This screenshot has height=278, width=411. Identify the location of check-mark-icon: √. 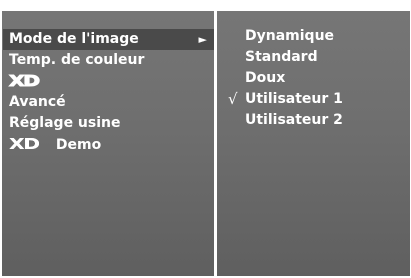
(233, 99).